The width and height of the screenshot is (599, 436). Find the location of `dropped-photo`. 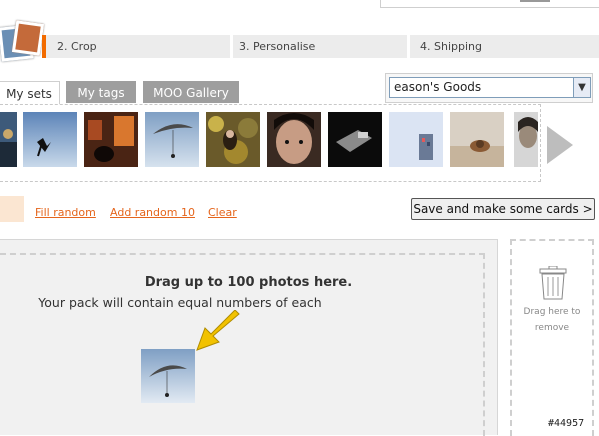

dropped-photo is located at coordinates (168, 376).